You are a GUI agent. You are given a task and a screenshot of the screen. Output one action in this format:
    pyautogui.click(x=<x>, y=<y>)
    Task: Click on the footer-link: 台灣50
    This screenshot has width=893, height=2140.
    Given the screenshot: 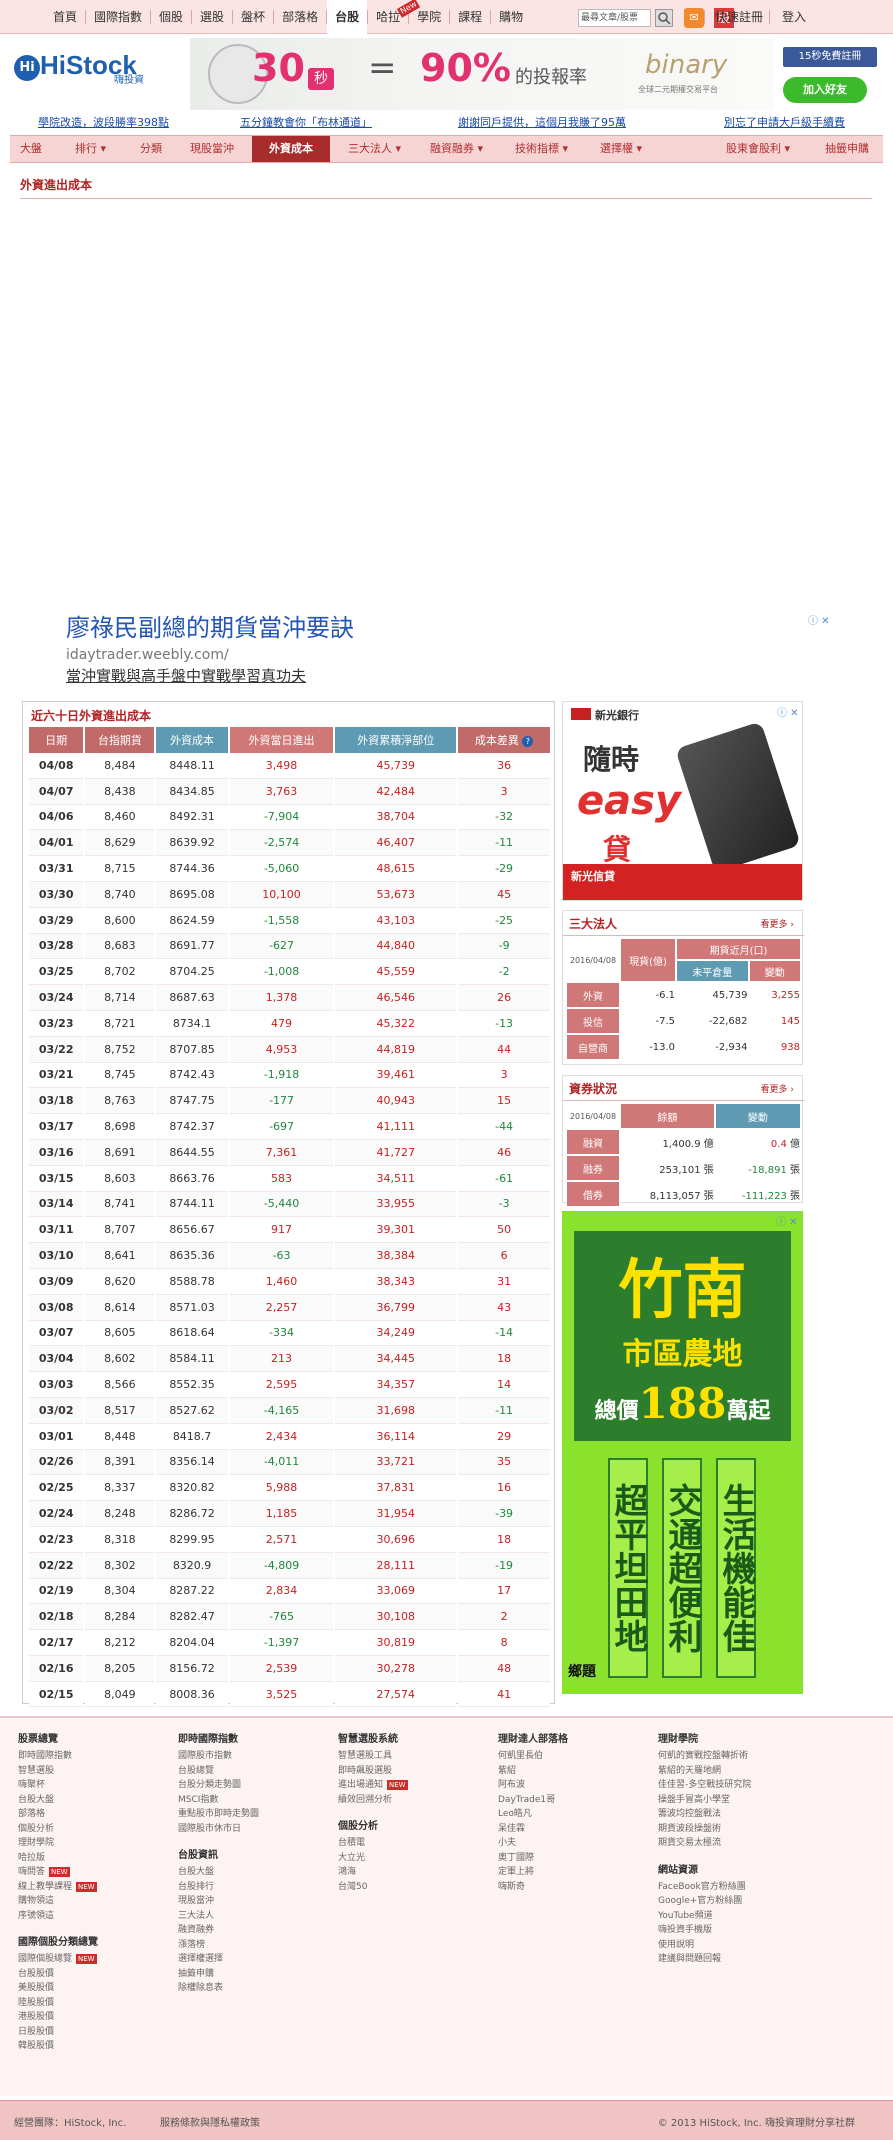 What is the action you would take?
    pyautogui.click(x=373, y=1887)
    